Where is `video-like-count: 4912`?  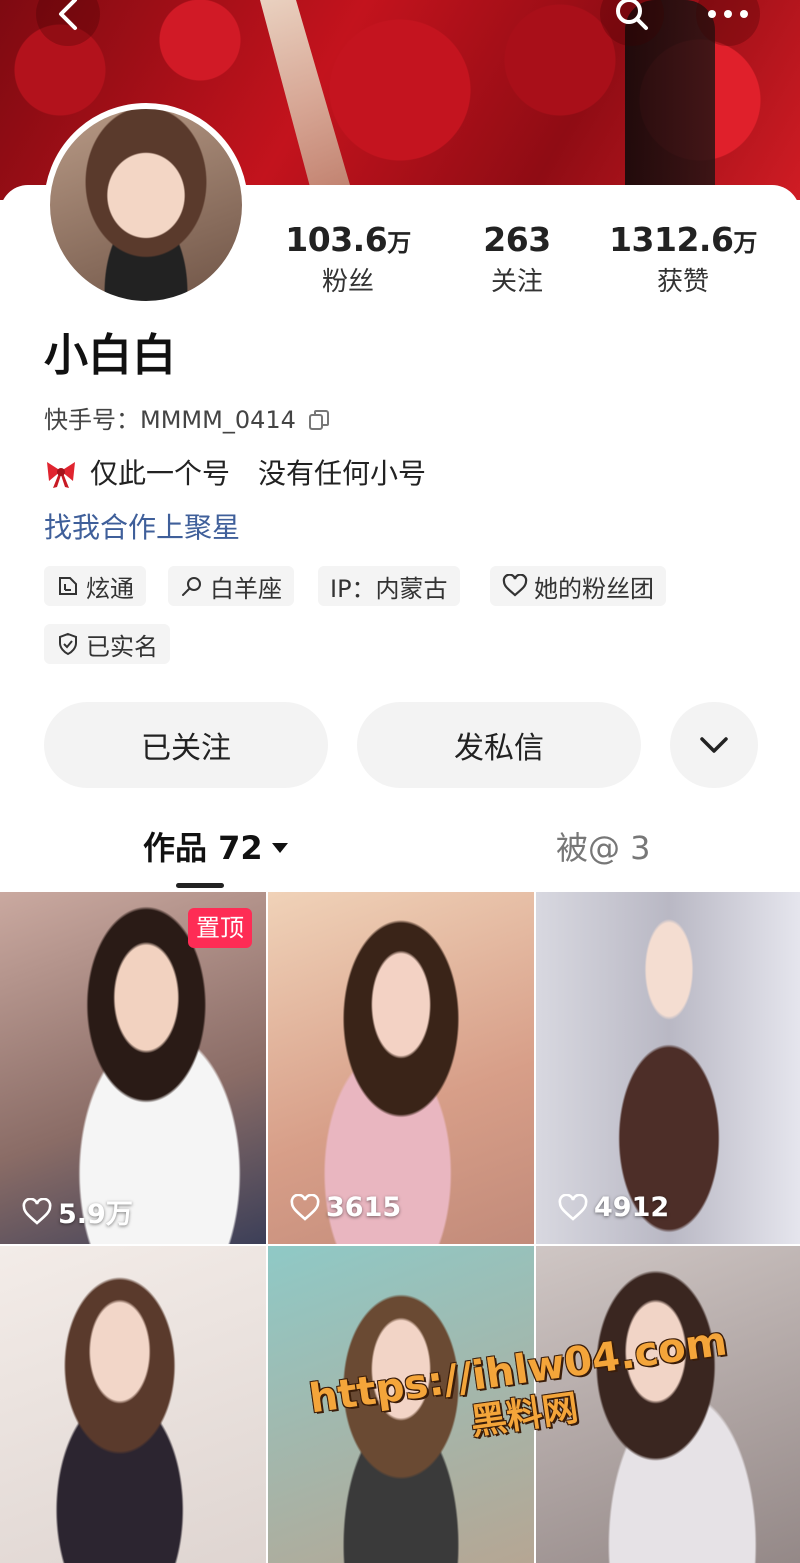
video-like-count: 4912 is located at coordinates (613, 1207).